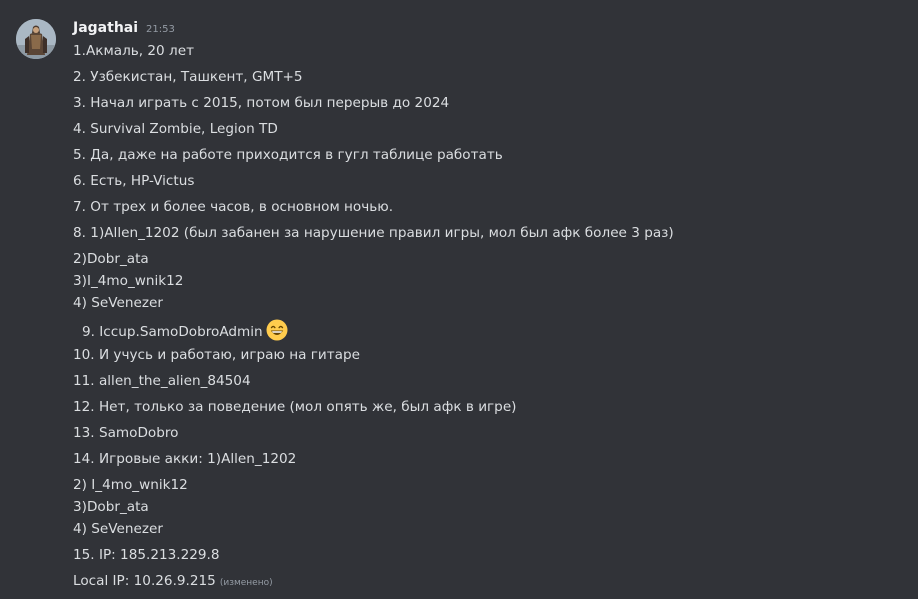  Describe the element at coordinates (216, 355) in the screenshot. I see `message-line: 10. И учусь и работаю, играю на гитаре` at that location.